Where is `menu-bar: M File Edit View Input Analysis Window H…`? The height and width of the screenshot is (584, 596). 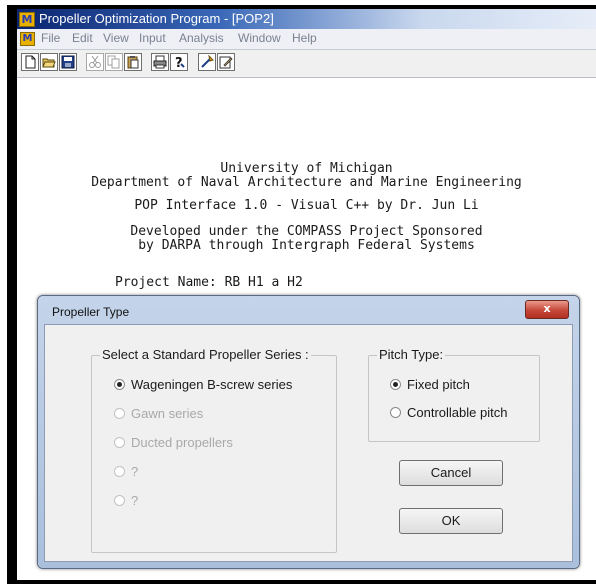
menu-bar: M File Edit View Input Analysis Window H… is located at coordinates (306, 39).